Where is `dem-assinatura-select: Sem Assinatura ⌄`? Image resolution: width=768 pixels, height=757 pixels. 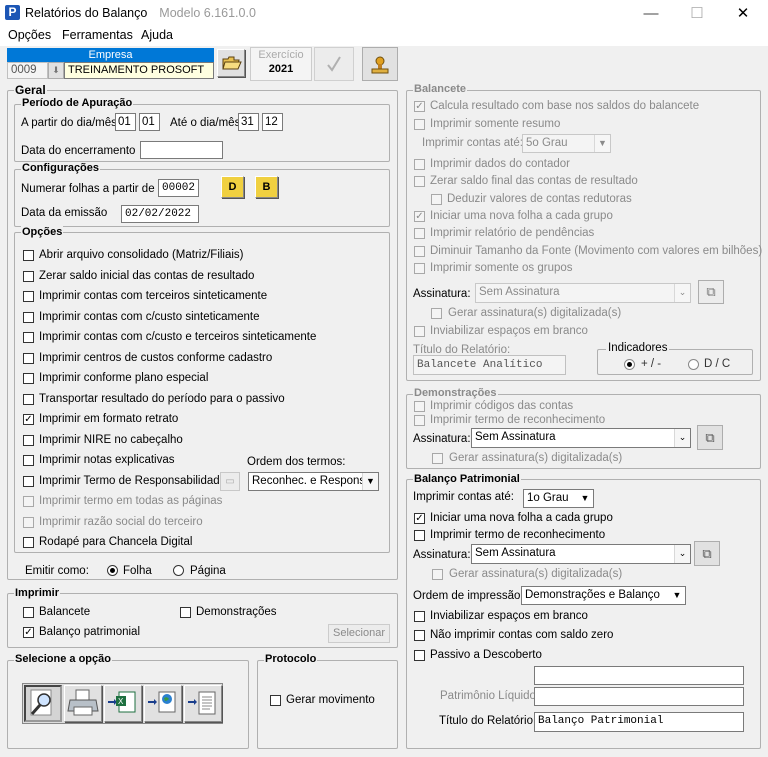 dem-assinatura-select: Sem Assinatura ⌄ is located at coordinates (581, 438).